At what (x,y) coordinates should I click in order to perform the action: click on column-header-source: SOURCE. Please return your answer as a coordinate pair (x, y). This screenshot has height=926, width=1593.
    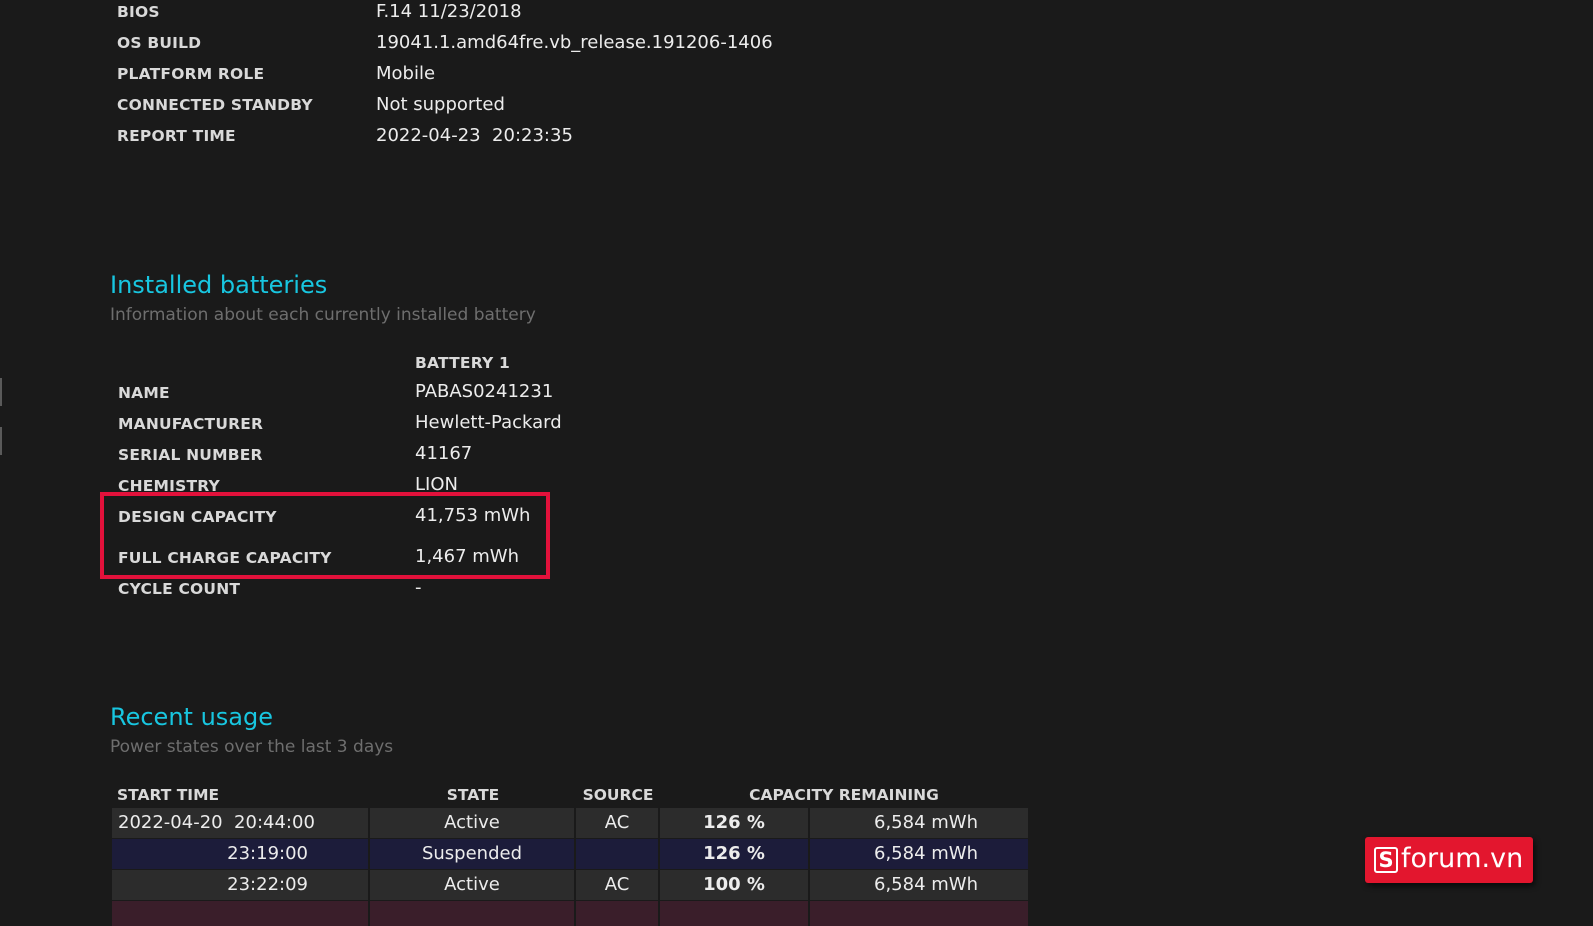
    Looking at the image, I should click on (618, 795).